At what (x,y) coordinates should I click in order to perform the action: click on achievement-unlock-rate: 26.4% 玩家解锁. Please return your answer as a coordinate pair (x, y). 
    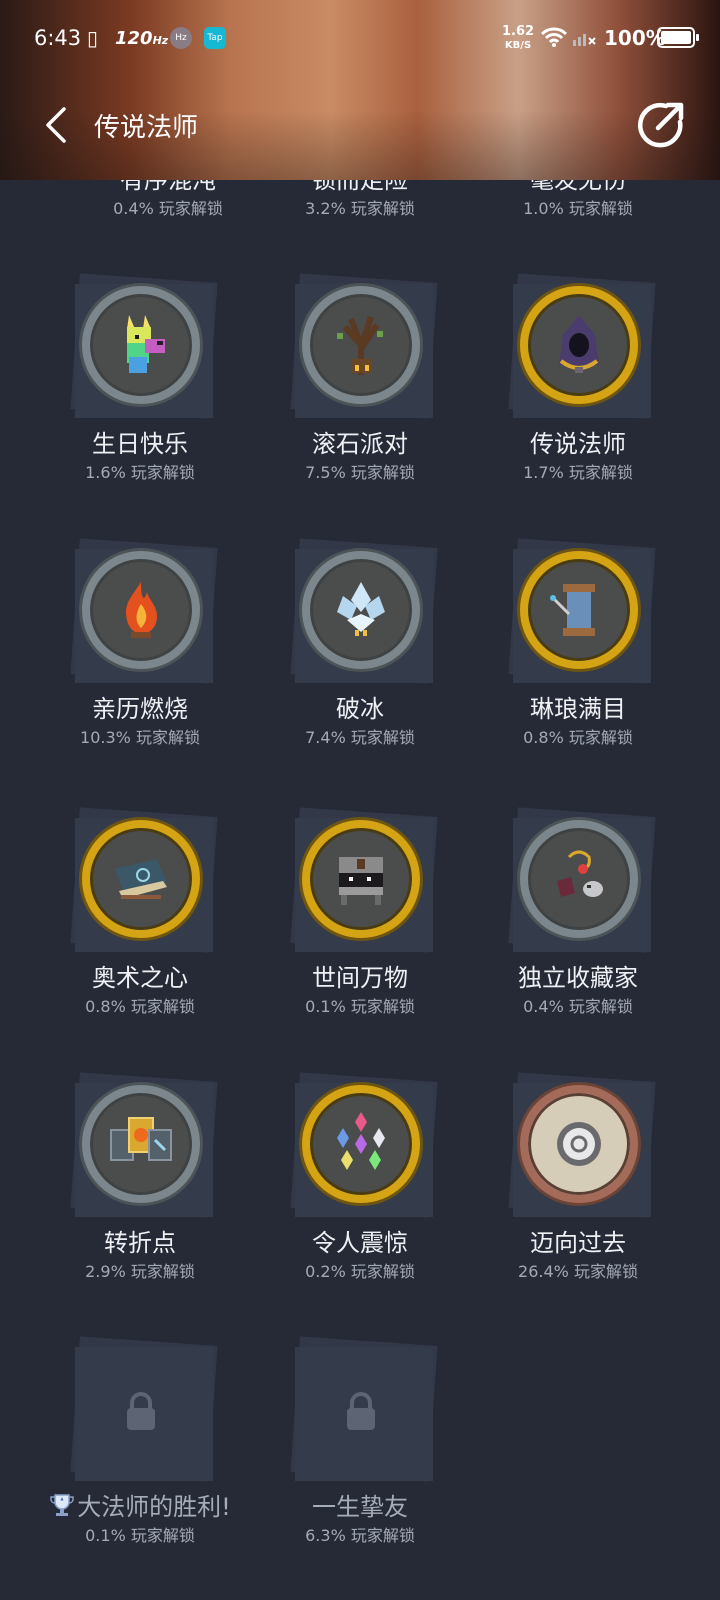
    Looking at the image, I should click on (578, 1271).